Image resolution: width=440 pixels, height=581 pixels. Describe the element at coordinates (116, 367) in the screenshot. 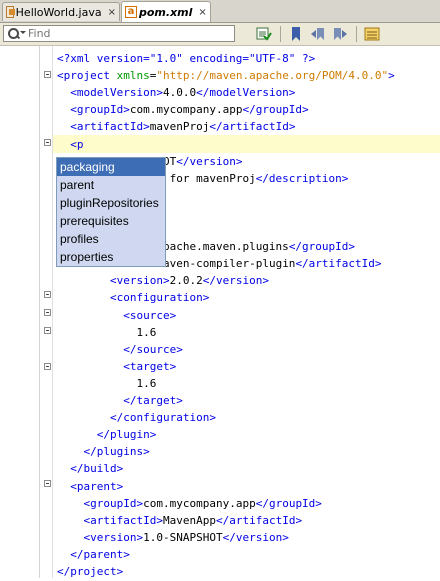

I see `code-line: <target>` at that location.